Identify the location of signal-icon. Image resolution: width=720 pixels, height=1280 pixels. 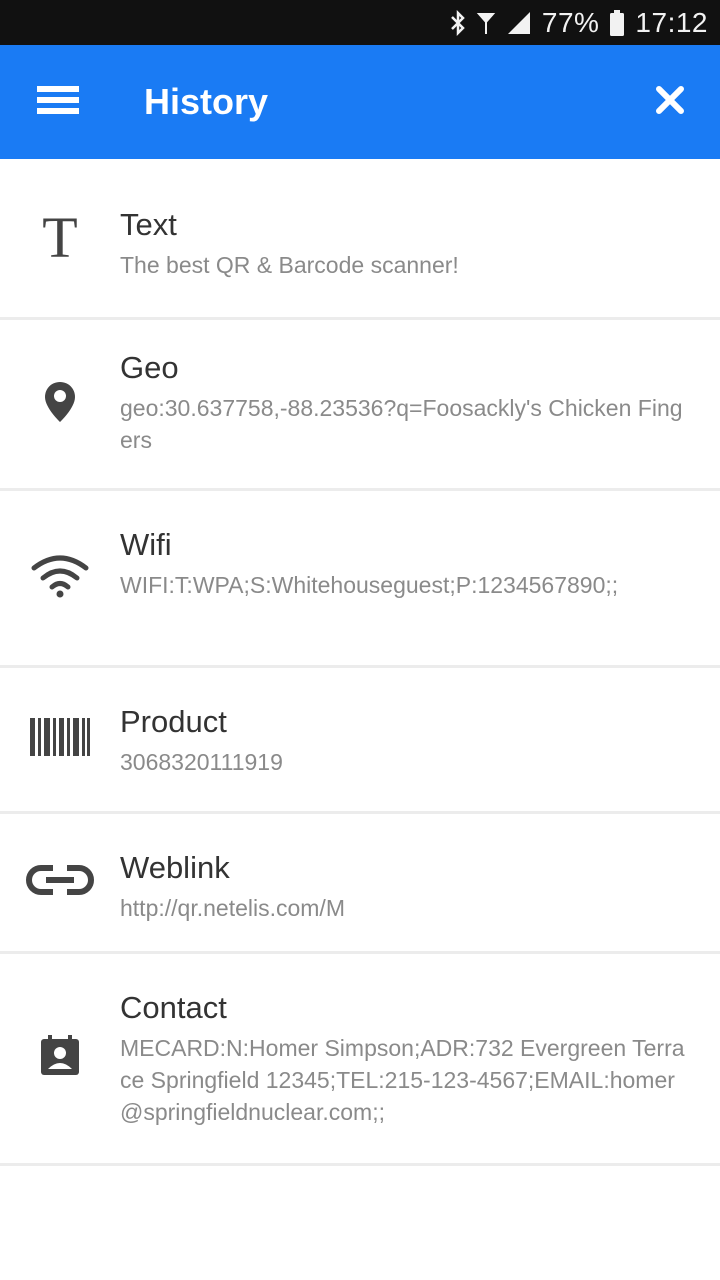
(519, 23).